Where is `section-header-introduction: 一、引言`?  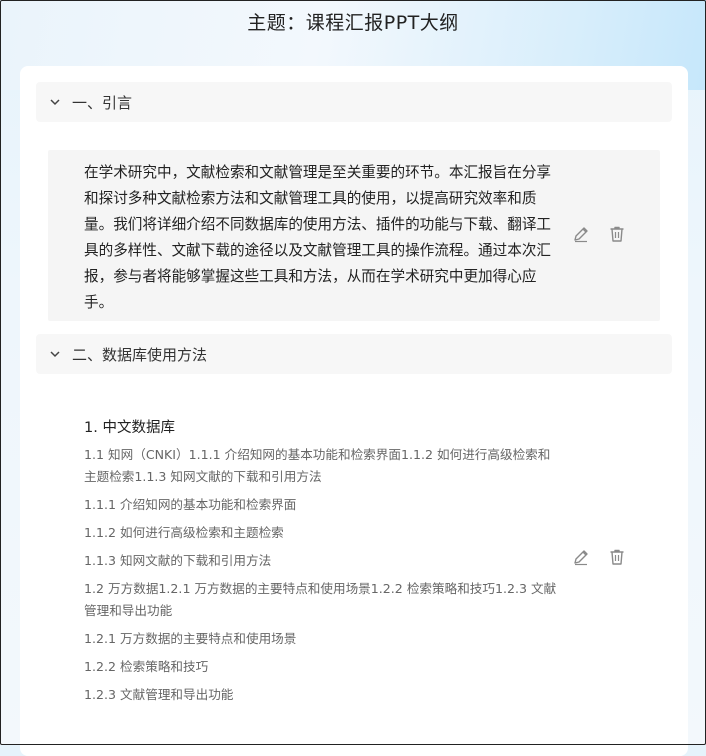
section-header-introduction: 一、引言 is located at coordinates (354, 102).